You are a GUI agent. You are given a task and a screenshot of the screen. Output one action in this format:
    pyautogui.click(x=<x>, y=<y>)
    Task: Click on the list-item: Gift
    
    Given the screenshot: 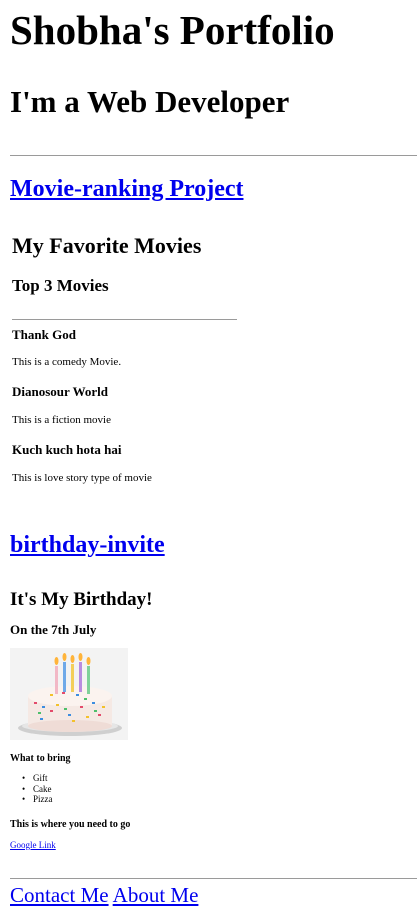 What is the action you would take?
    pyautogui.click(x=37, y=778)
    